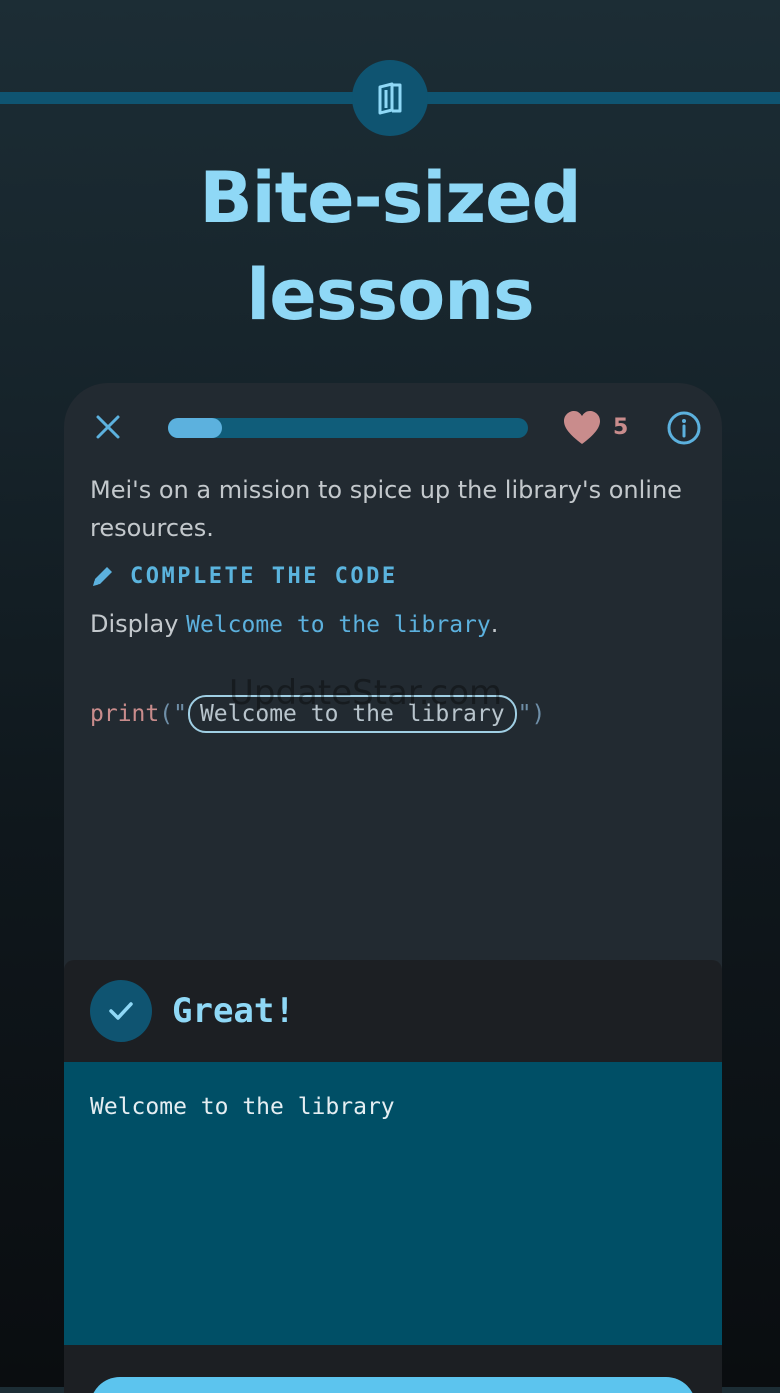  Describe the element at coordinates (125, 714) in the screenshot. I see `code-function: print` at that location.